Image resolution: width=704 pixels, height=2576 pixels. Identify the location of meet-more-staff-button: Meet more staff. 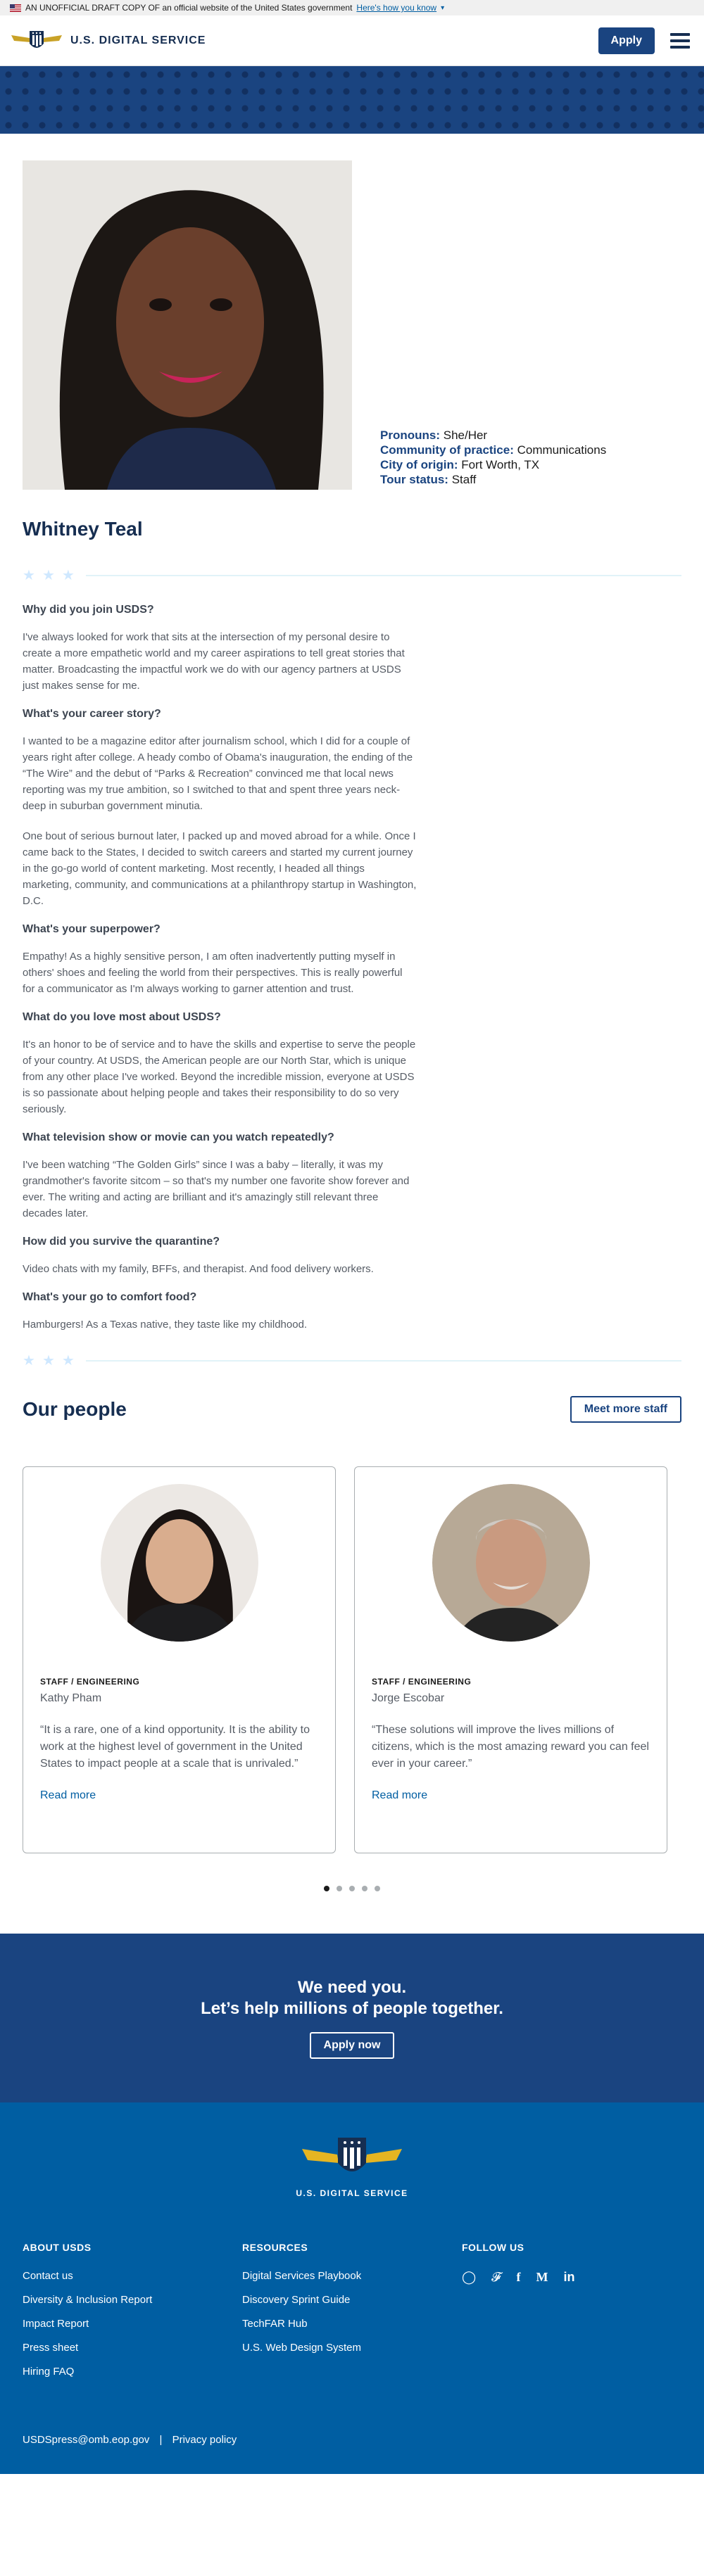
(625, 1409).